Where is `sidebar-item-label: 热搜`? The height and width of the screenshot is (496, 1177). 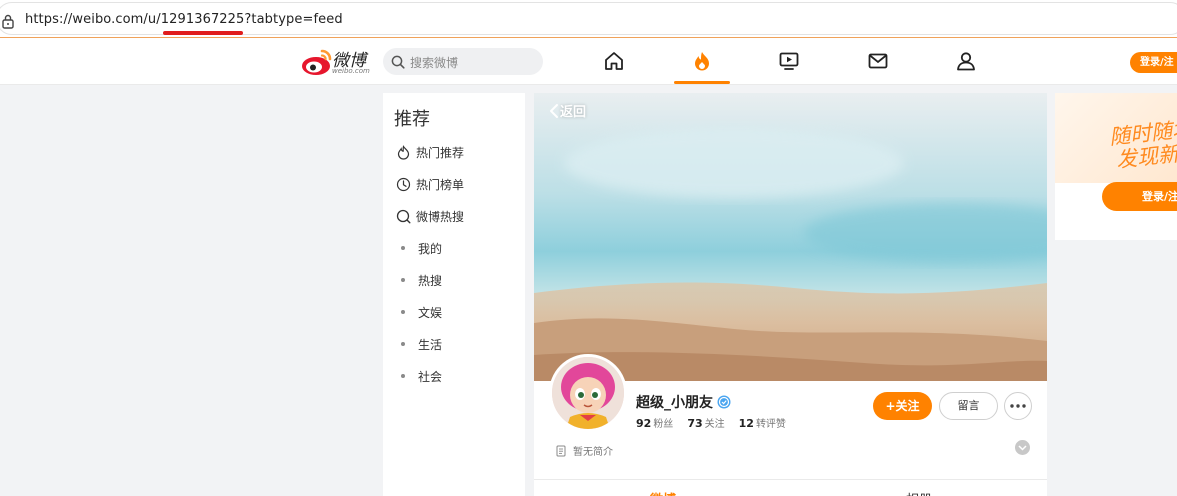
sidebar-item-label: 热搜 is located at coordinates (430, 280).